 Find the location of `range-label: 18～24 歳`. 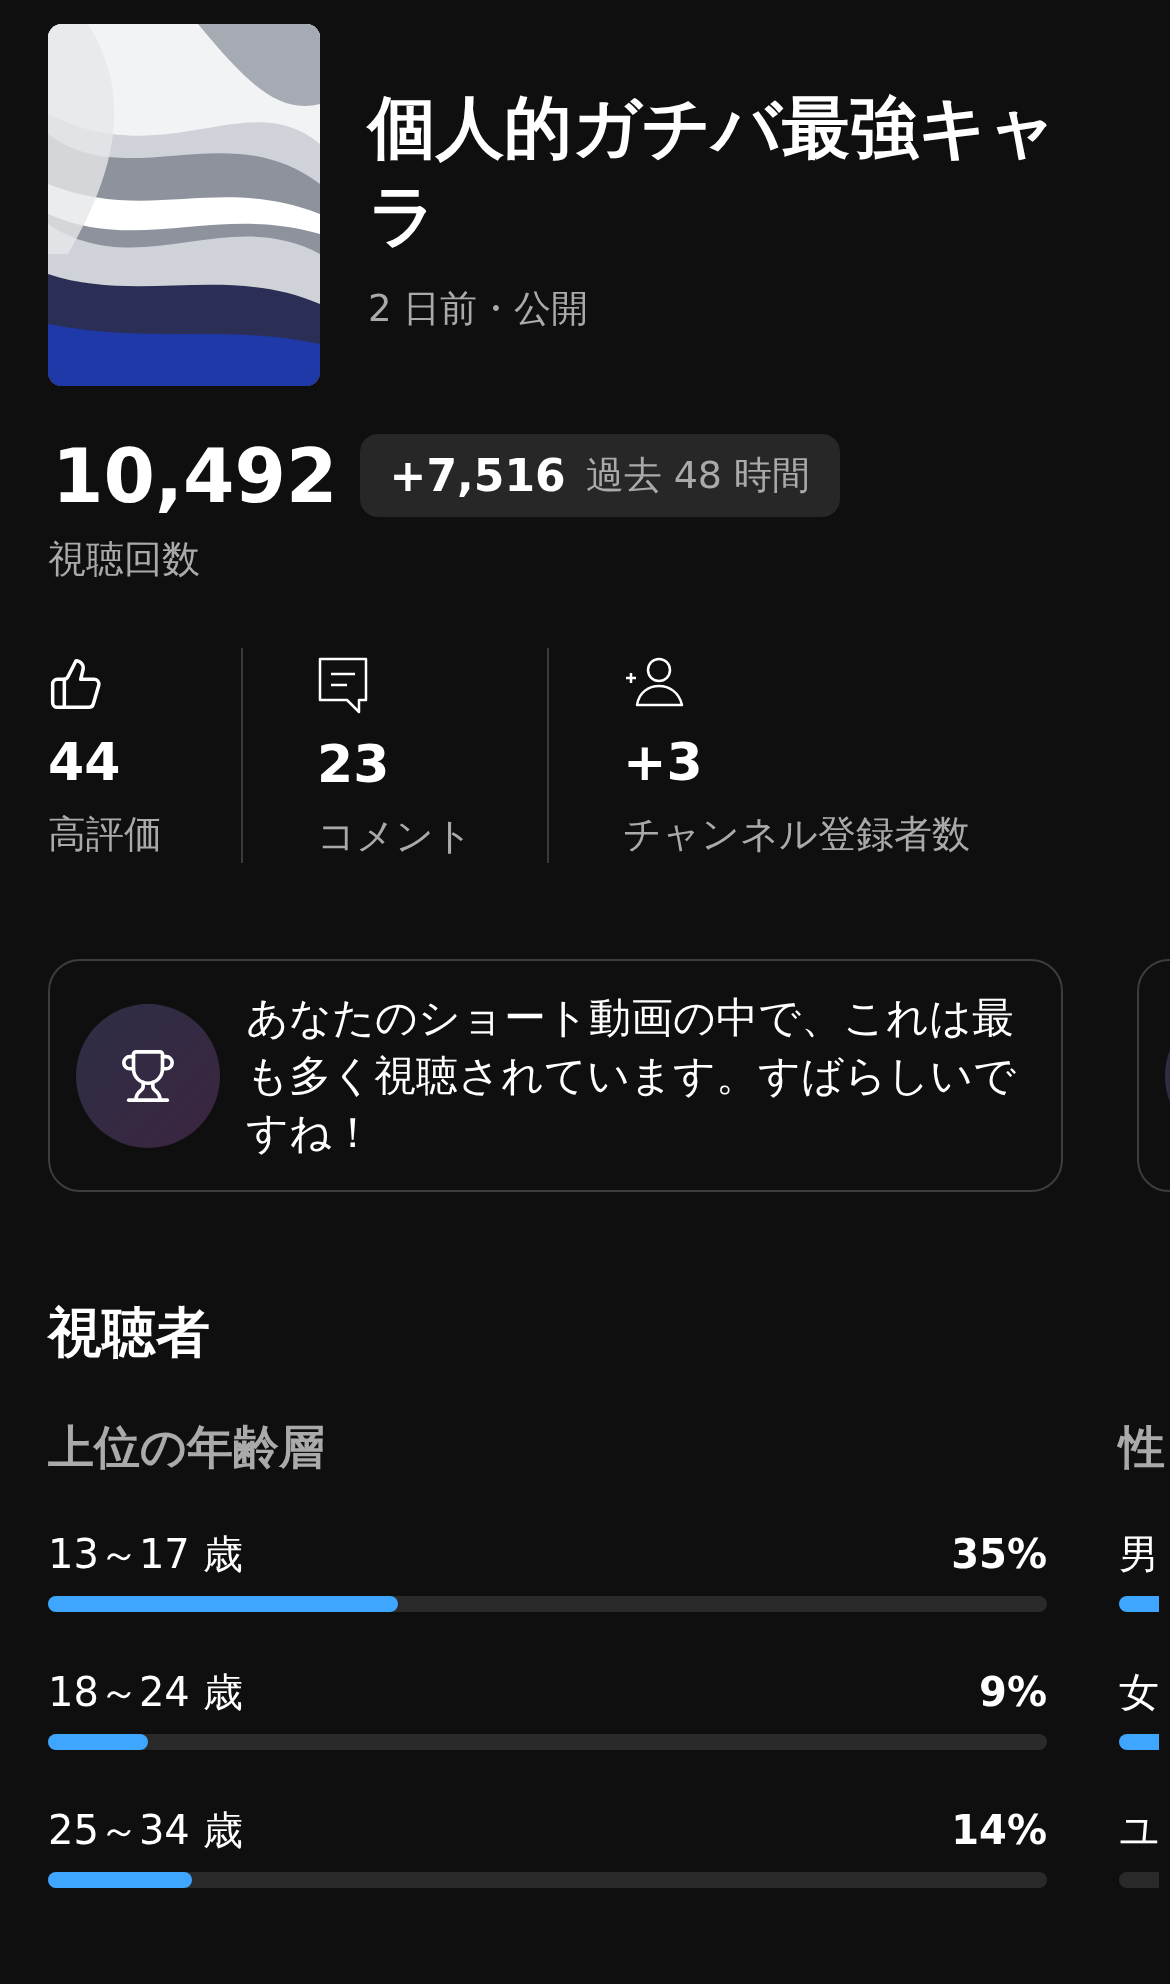

range-label: 18～24 歳 is located at coordinates (145, 1692).